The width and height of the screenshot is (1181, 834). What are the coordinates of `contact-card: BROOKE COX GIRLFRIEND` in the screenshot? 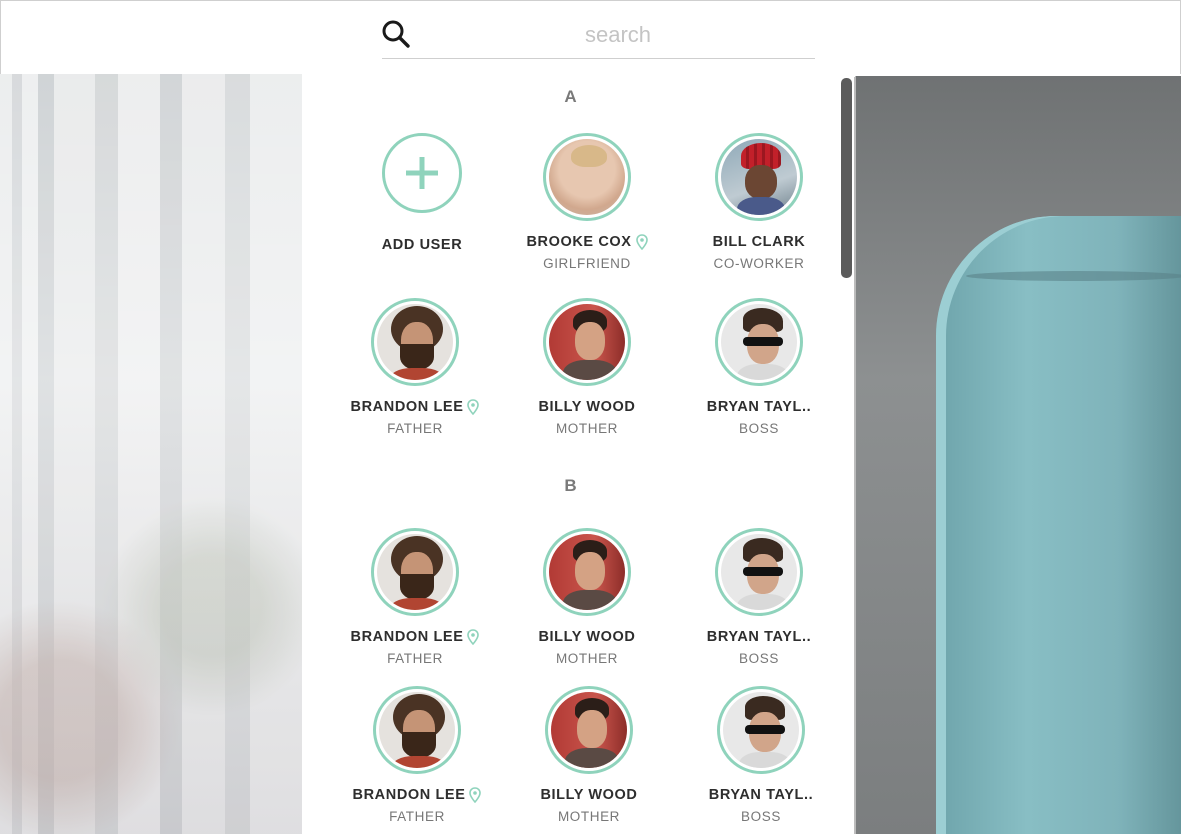 It's located at (587, 202).